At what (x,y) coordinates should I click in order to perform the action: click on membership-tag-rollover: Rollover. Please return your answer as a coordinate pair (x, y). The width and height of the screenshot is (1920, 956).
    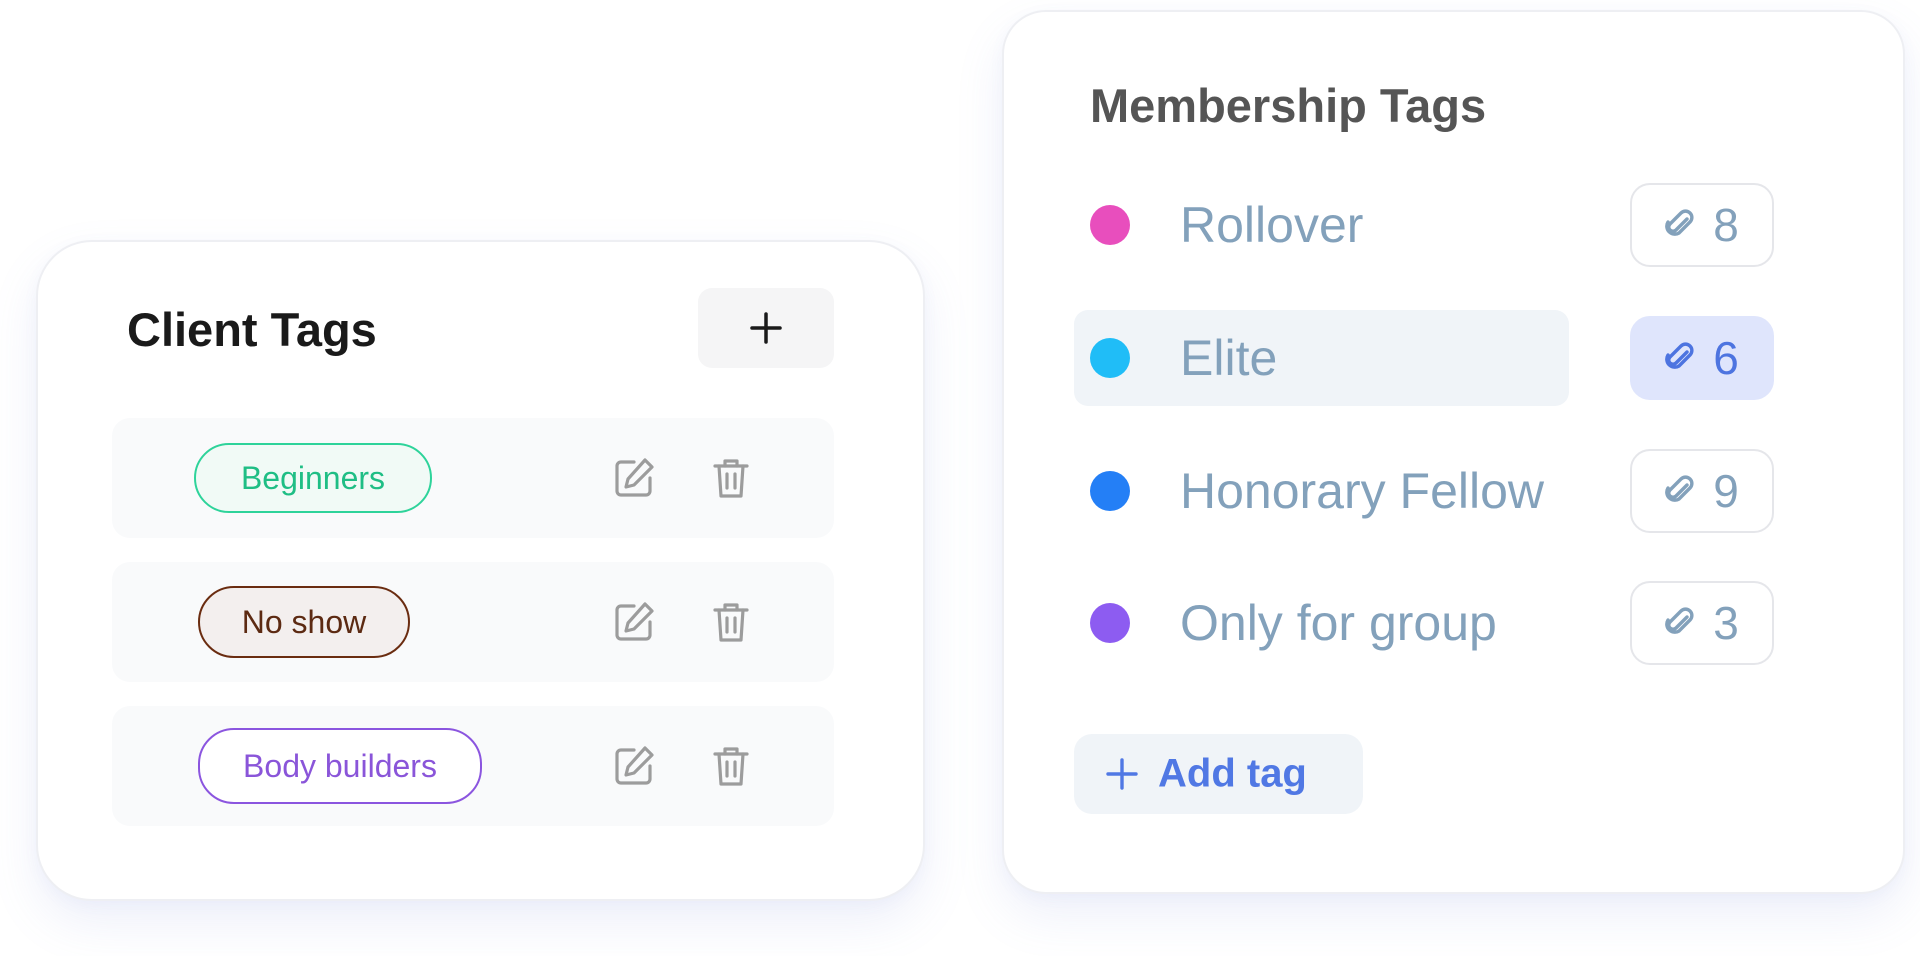
    Looking at the image, I should click on (1321, 225).